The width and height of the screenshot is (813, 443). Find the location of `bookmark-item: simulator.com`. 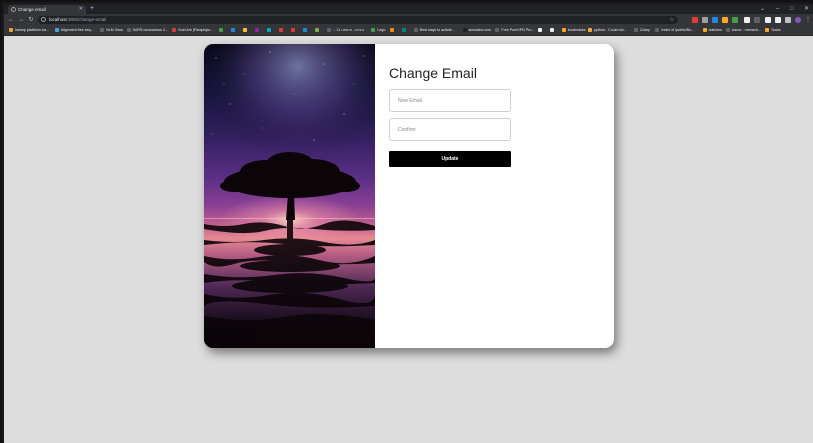

bookmark-item: simulator.com is located at coordinates (476, 30).